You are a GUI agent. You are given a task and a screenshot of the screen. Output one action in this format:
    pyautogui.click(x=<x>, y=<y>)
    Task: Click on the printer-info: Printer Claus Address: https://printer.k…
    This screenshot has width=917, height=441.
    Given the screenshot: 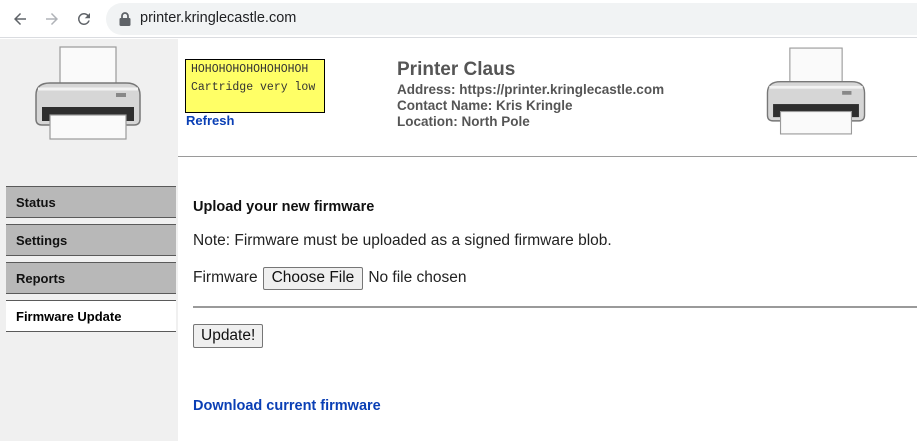 What is the action you would take?
    pyautogui.click(x=530, y=94)
    